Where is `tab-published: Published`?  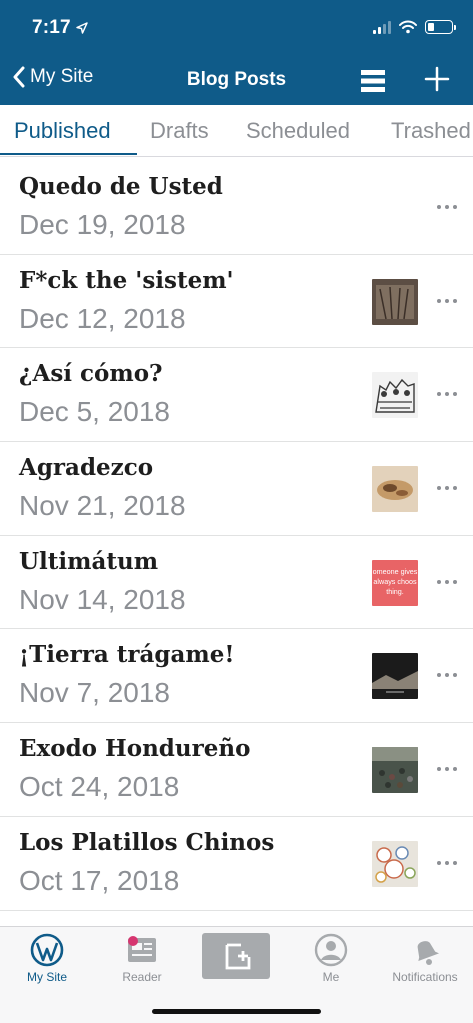 tab-published: Published is located at coordinates (62, 131).